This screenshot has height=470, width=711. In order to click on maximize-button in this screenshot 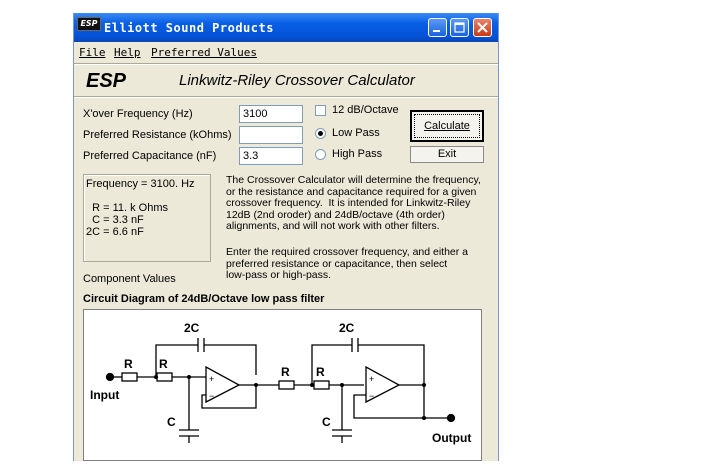, I will do `click(459, 27)`.